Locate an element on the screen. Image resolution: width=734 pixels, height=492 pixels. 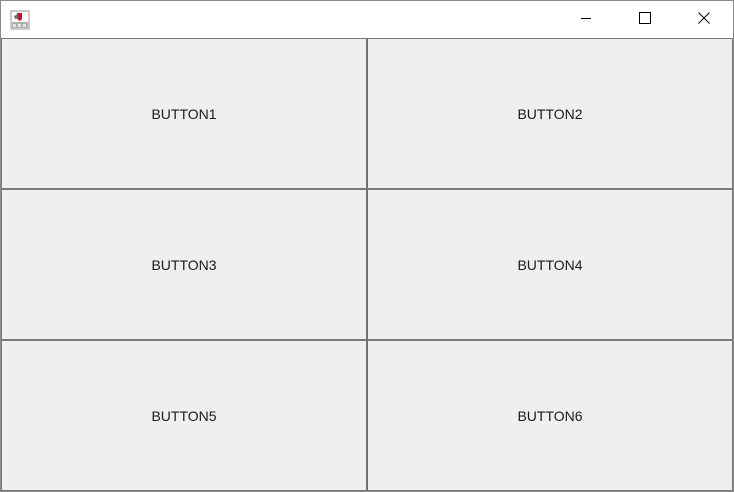
button-4-label: BUTTON4 is located at coordinates (550, 264).